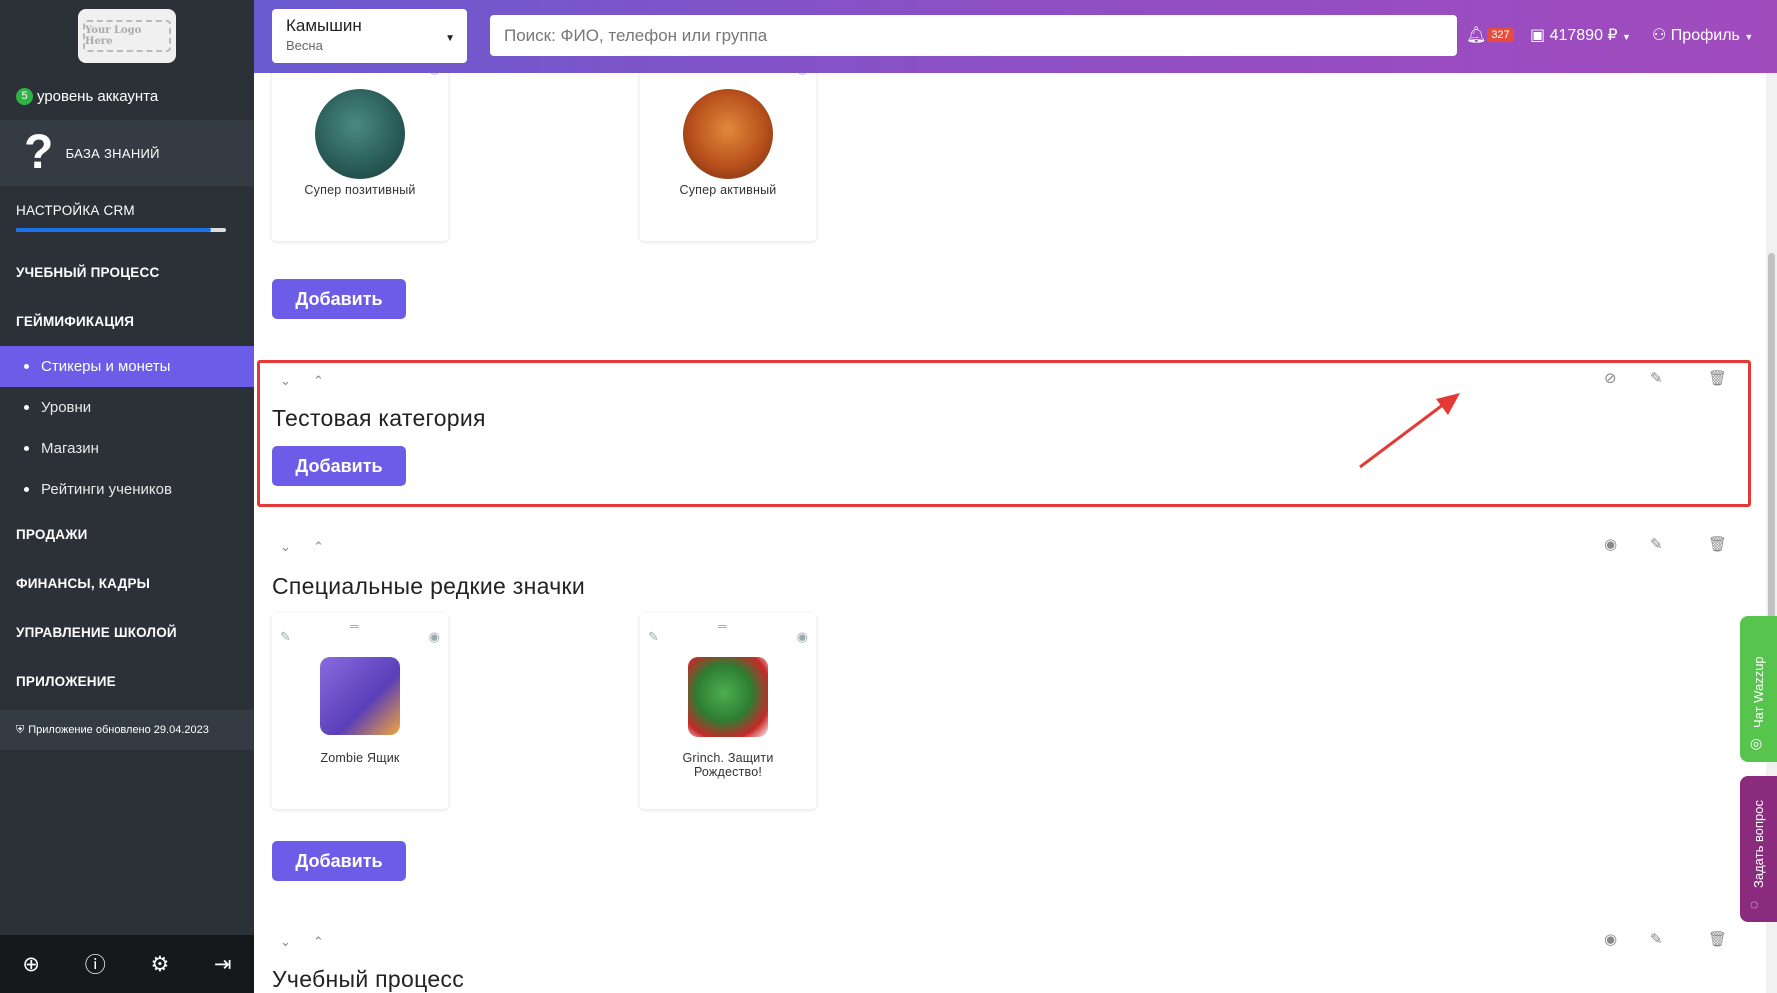  I want to click on notifications-count: 327, so click(1500, 35).